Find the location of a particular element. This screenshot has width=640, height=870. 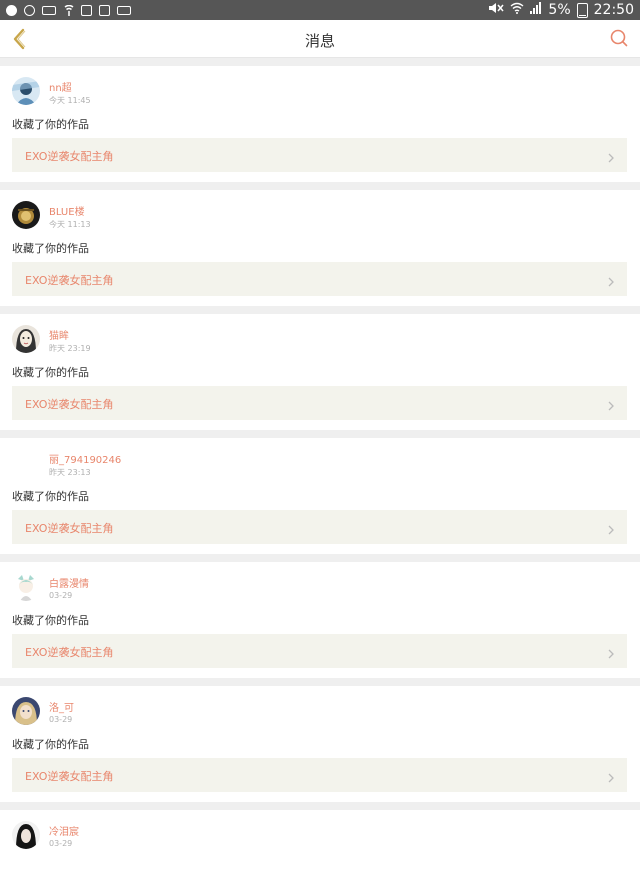

message-item: 洛_可 03-29 收藏了你的作品 EXO逆袭女配主角 is located at coordinates (320, 744).